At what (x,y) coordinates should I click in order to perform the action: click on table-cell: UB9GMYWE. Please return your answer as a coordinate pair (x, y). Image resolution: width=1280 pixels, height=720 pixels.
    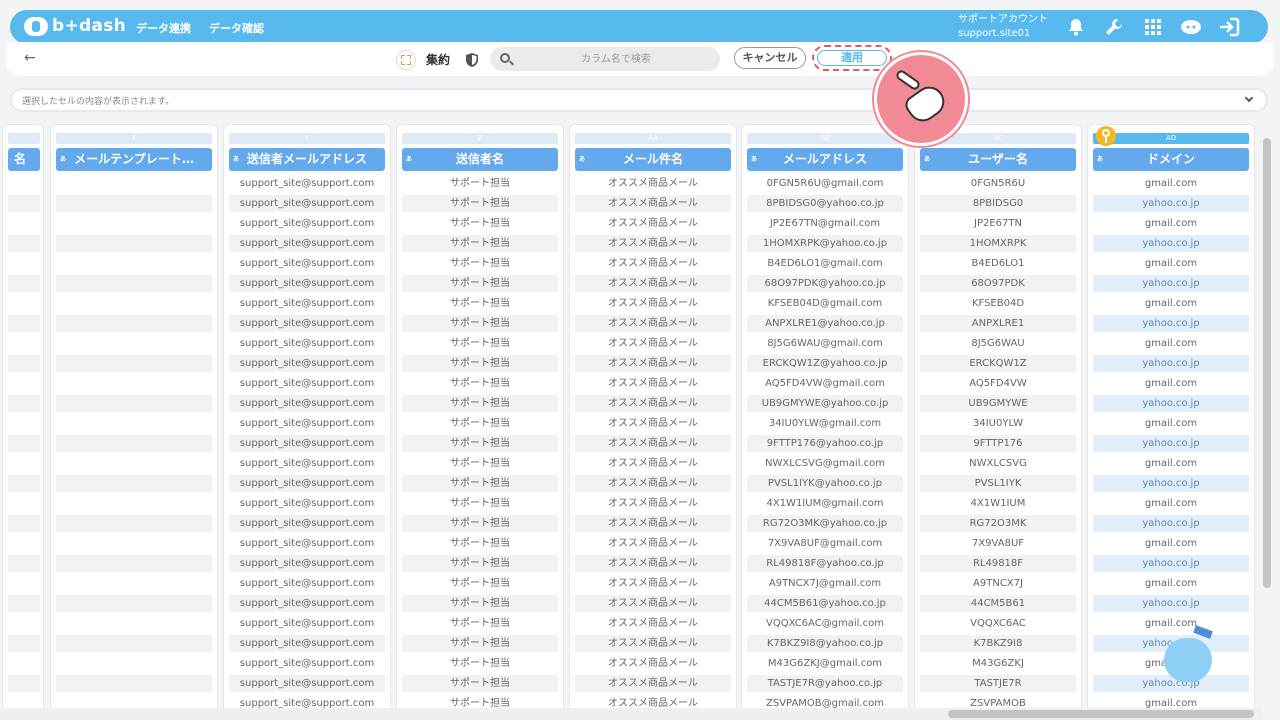
    Looking at the image, I should click on (998, 403).